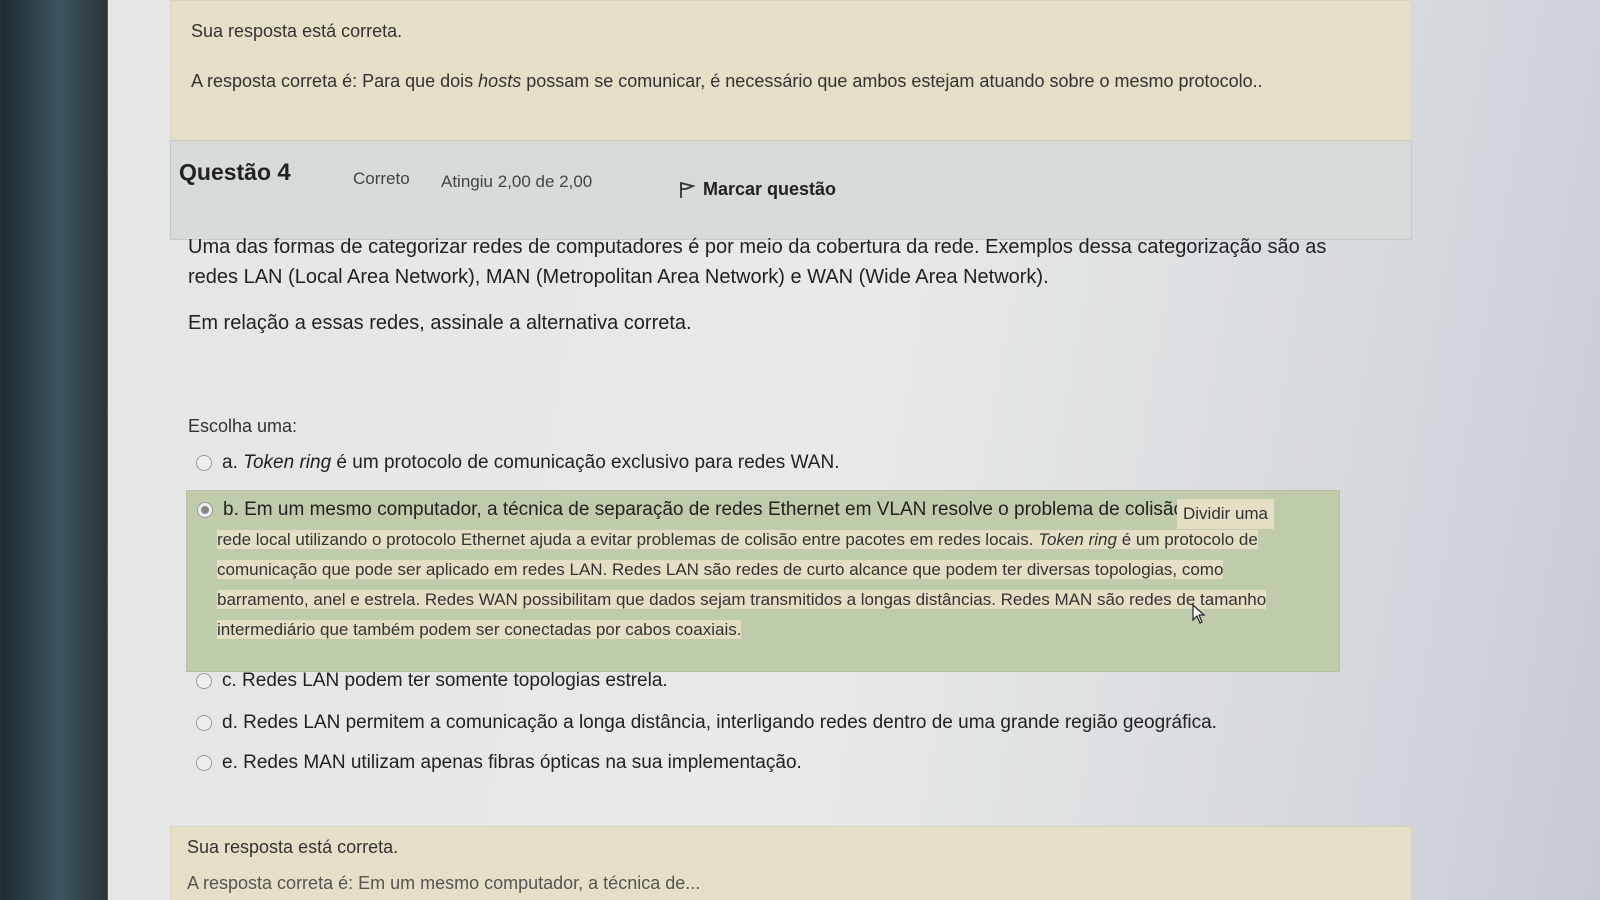 The height and width of the screenshot is (900, 1600). Describe the element at coordinates (225, 172) in the screenshot. I see `question-title-word: Questão` at that location.